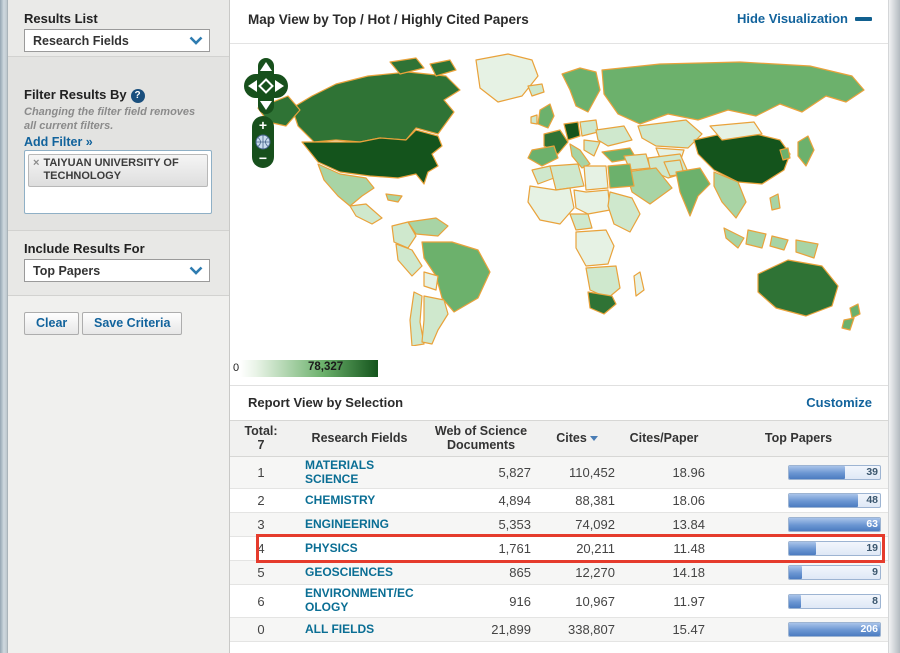  I want to click on row-rank: 5, so click(261, 573).